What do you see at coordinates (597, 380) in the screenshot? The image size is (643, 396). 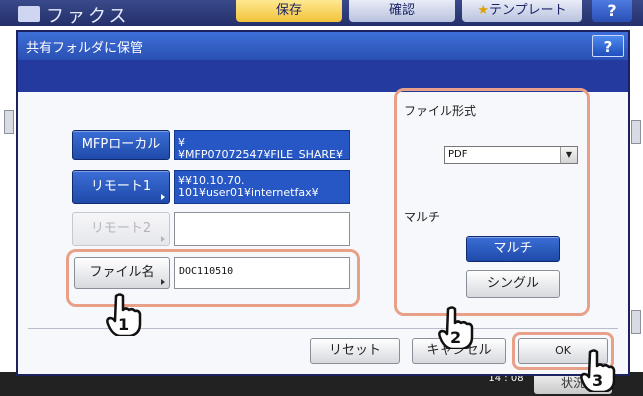 I see `callout-number-3: 3` at bounding box center [597, 380].